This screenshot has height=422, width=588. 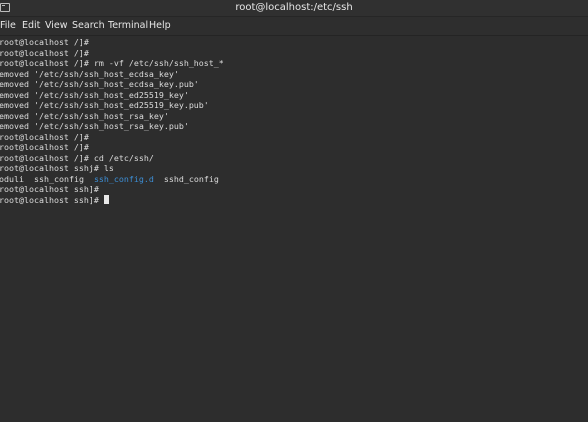 I want to click on terminal-prompt: root@localhost ssh]#, so click(x=49, y=199).